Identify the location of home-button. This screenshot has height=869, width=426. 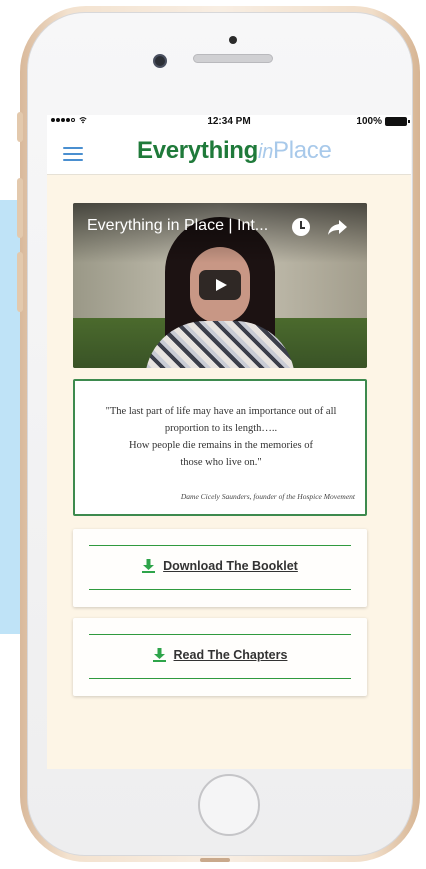
(229, 805).